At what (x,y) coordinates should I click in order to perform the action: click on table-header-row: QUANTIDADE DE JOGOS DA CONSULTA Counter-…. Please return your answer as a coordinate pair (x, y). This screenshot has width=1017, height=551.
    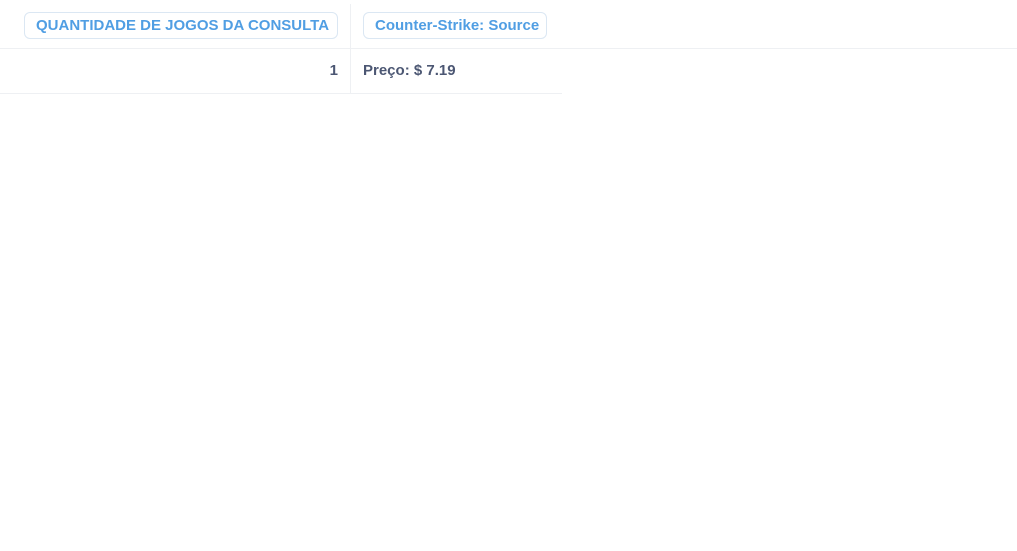
    Looking at the image, I should click on (508, 24).